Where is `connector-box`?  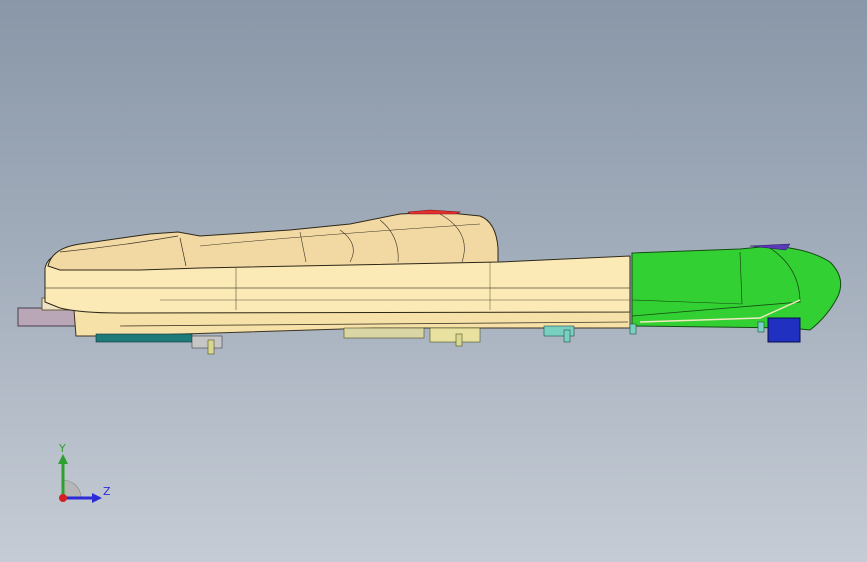
connector-box is located at coordinates (784, 330).